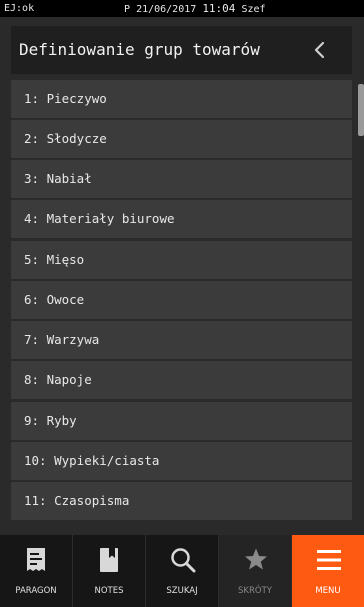 Image resolution: width=364 pixels, height=607 pixels. I want to click on list-item: 6: Owoce, so click(181, 300).